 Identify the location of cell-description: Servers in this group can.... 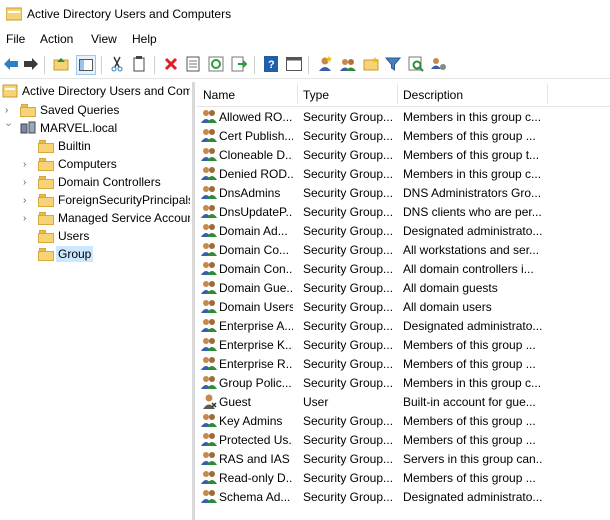
(473, 459).